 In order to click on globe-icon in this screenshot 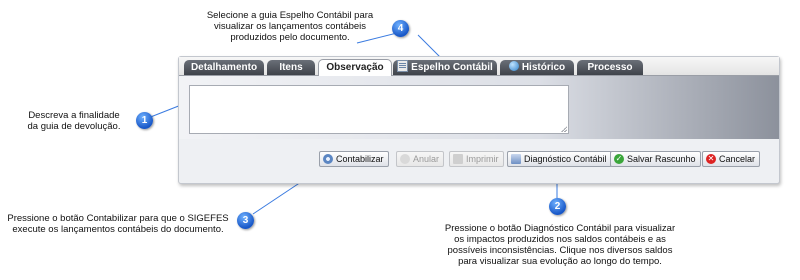, I will do `click(513, 66)`.